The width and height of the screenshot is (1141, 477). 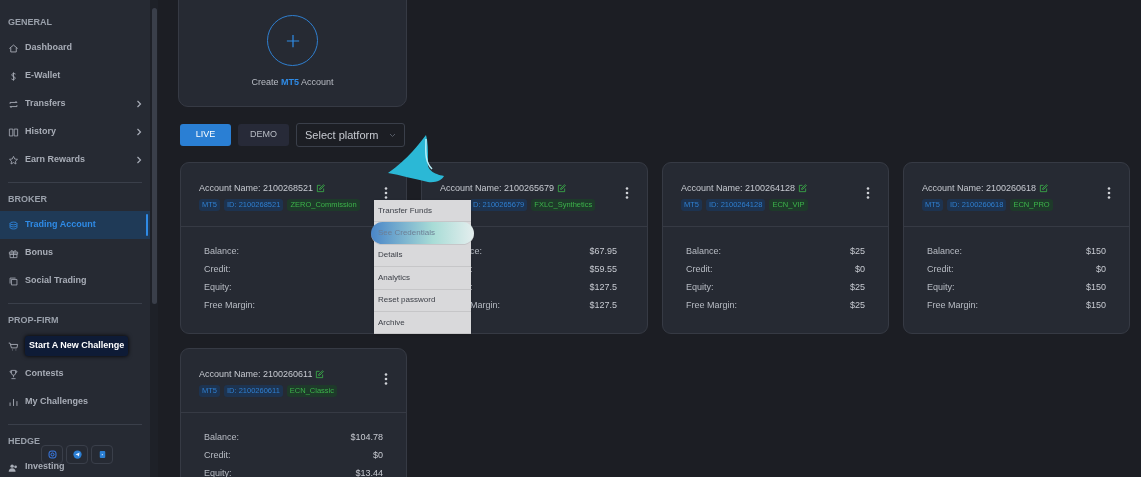 I want to click on sidebar-label: E-Wallet, so click(x=43, y=76).